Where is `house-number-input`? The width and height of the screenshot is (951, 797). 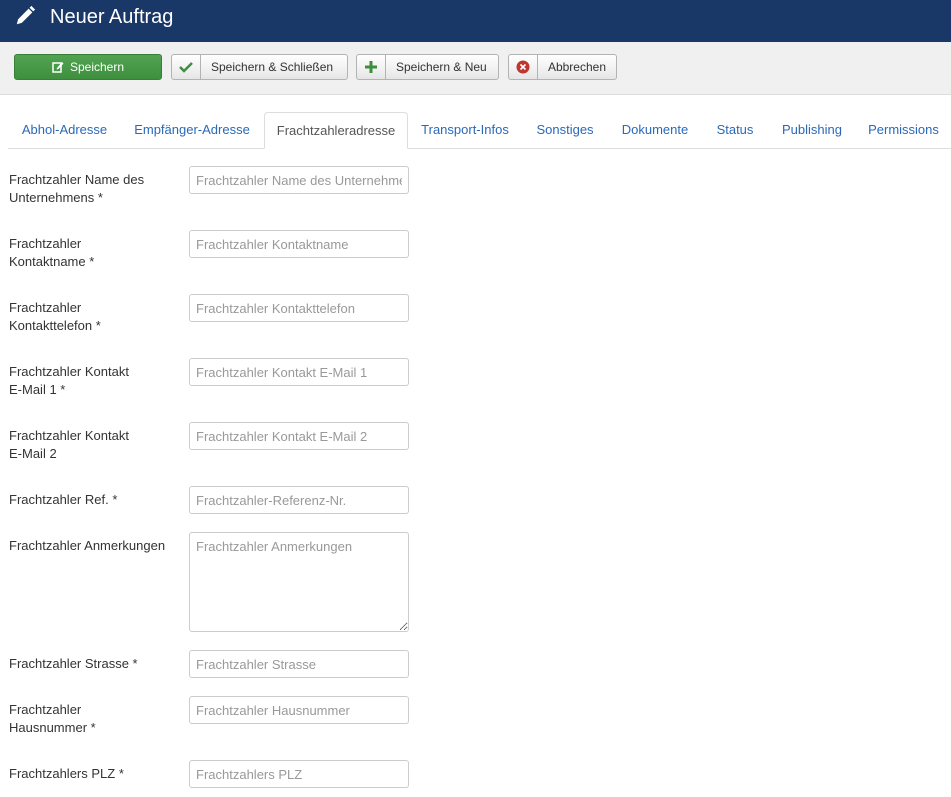 house-number-input is located at coordinates (299, 710).